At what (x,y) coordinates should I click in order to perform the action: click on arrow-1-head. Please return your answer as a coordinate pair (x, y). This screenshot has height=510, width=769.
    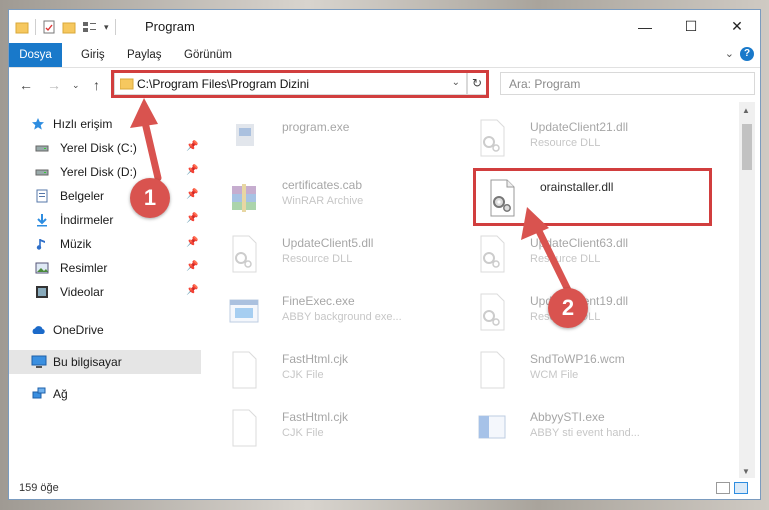
    Looking at the image, I should click on (144, 113).